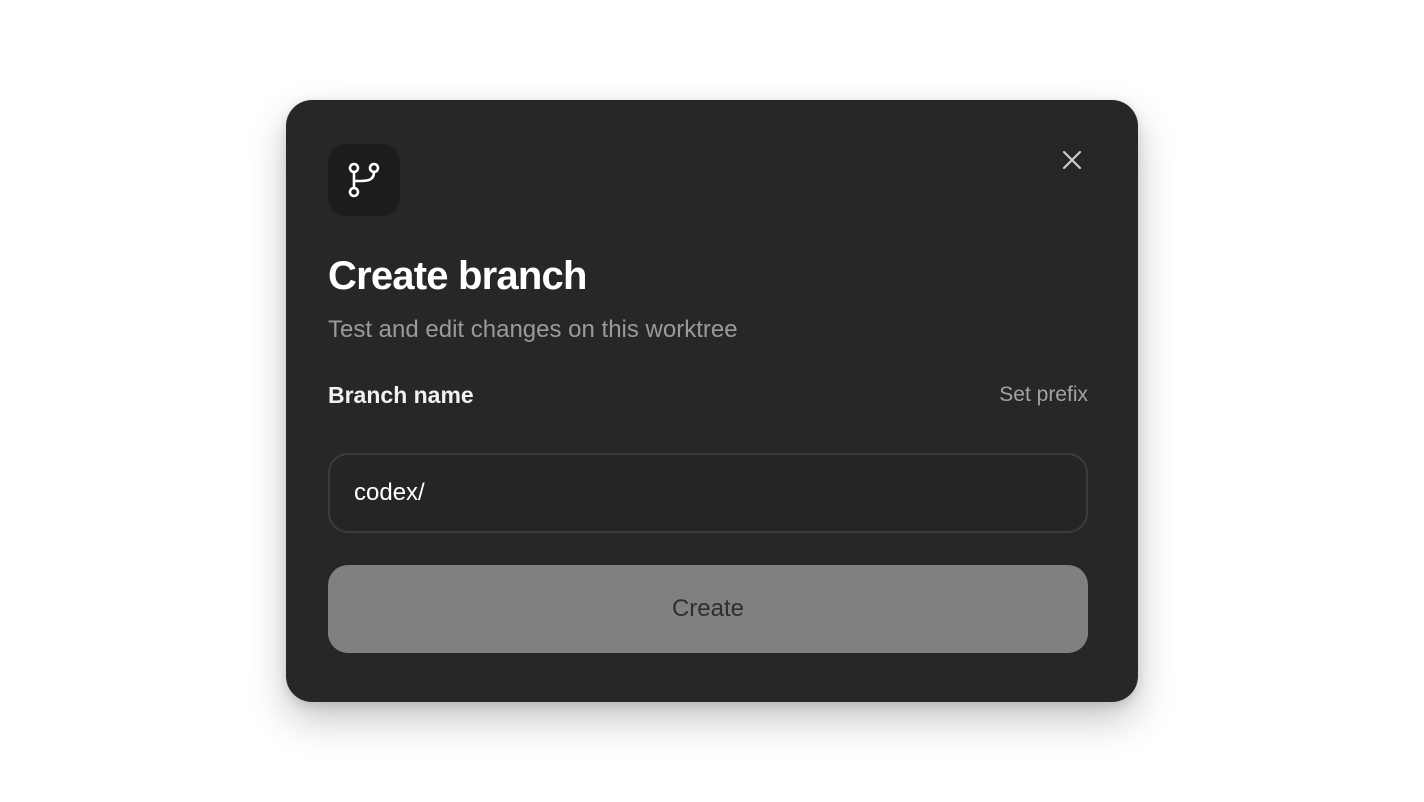 The image size is (1424, 802). I want to click on set-prefix-link: Set prefix, so click(1043, 395).